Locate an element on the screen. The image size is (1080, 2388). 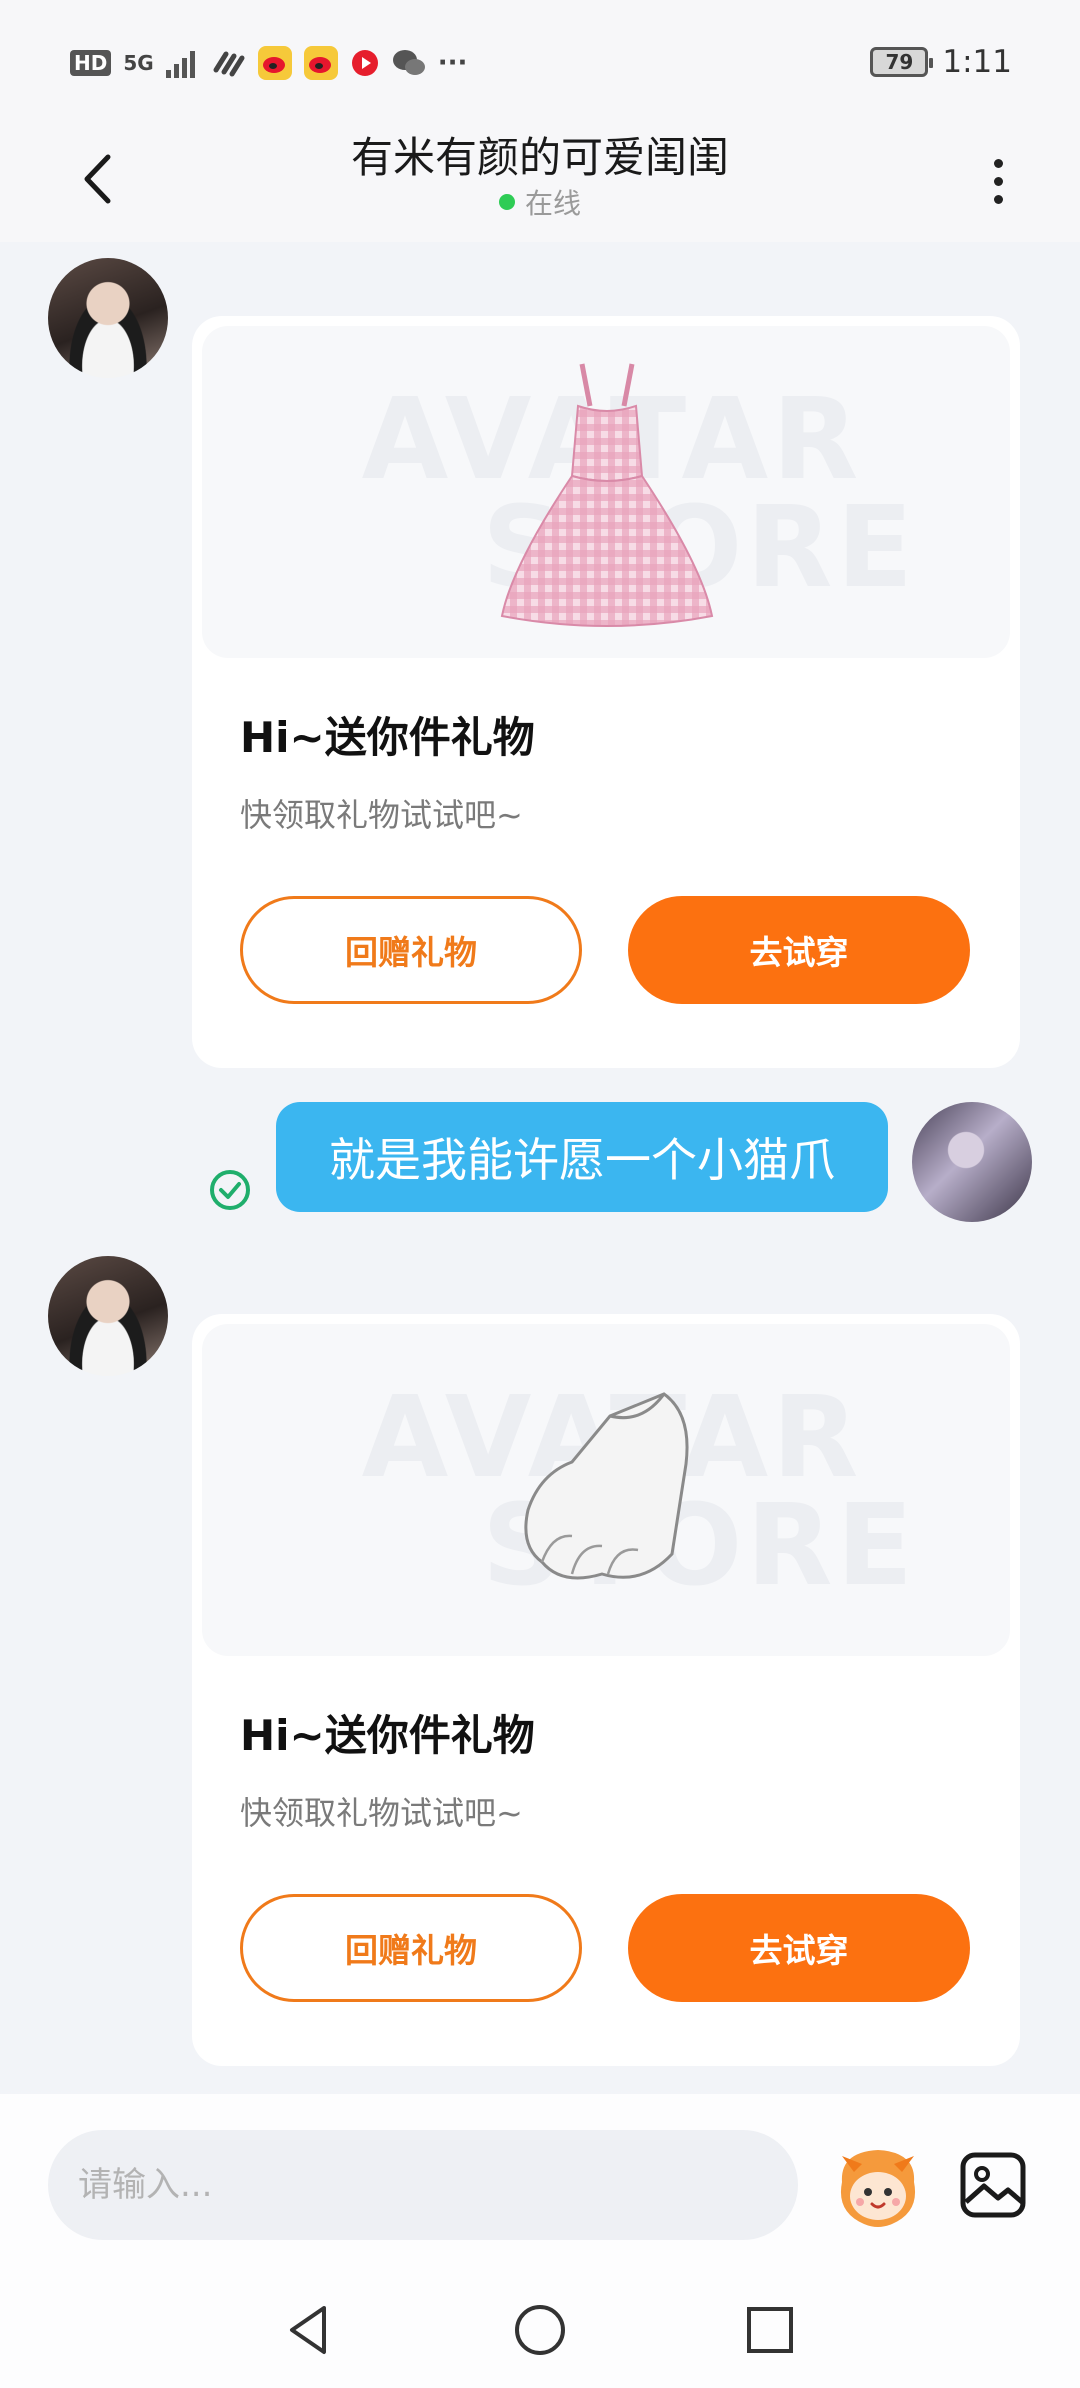
online-dot-icon is located at coordinates (506, 202).